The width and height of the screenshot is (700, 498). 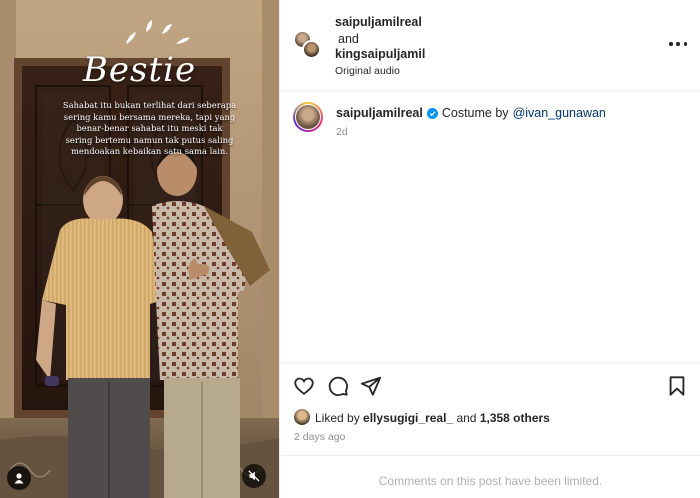 I want to click on bookmark-icon, so click(x=677, y=386).